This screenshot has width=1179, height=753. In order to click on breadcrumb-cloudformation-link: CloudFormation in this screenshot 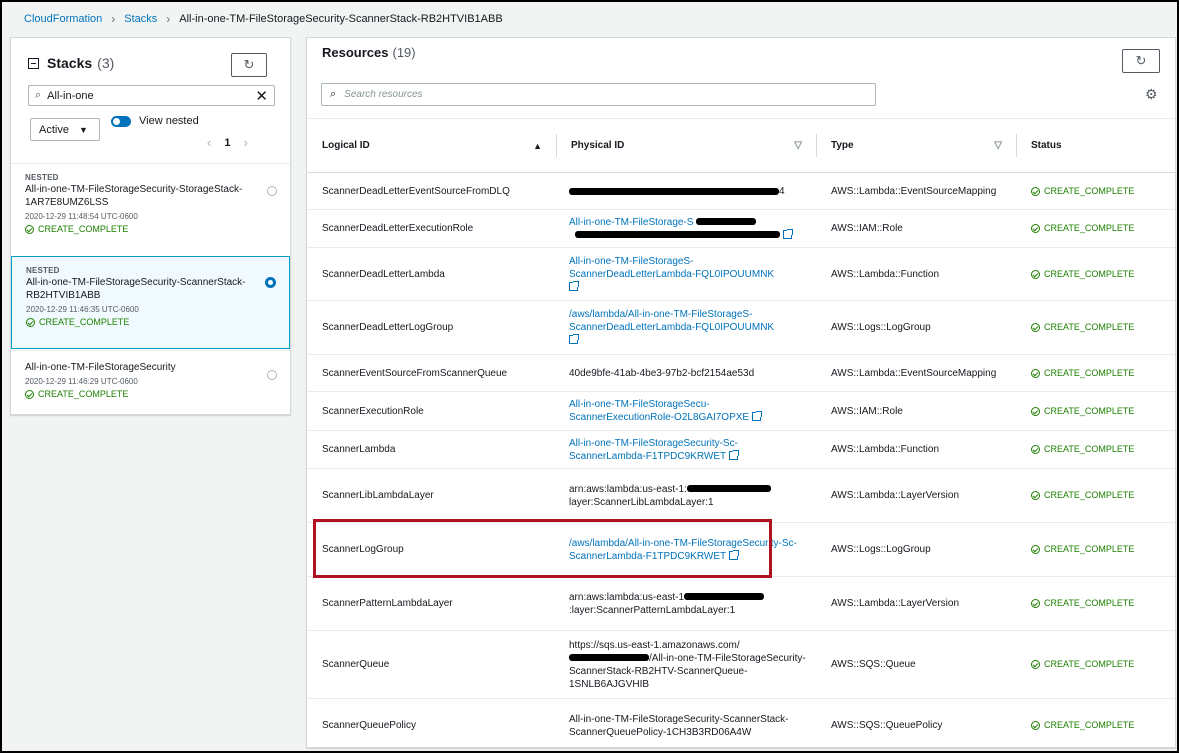, I will do `click(63, 19)`.